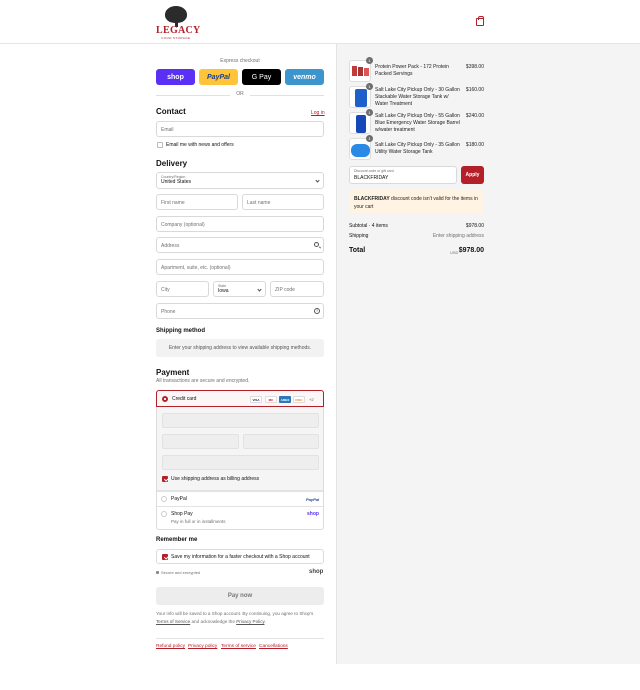 This screenshot has width=640, height=690. Describe the element at coordinates (177, 540) in the screenshot. I see `remember-me-heading: Remember me` at that location.